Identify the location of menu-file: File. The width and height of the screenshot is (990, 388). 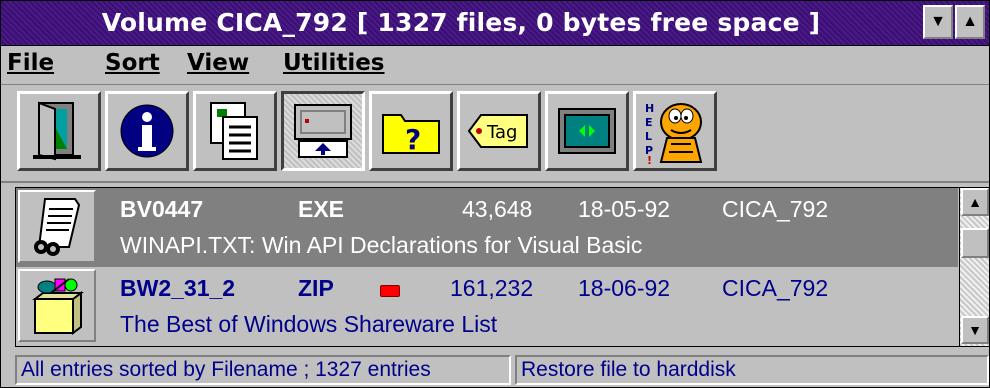
(30, 63).